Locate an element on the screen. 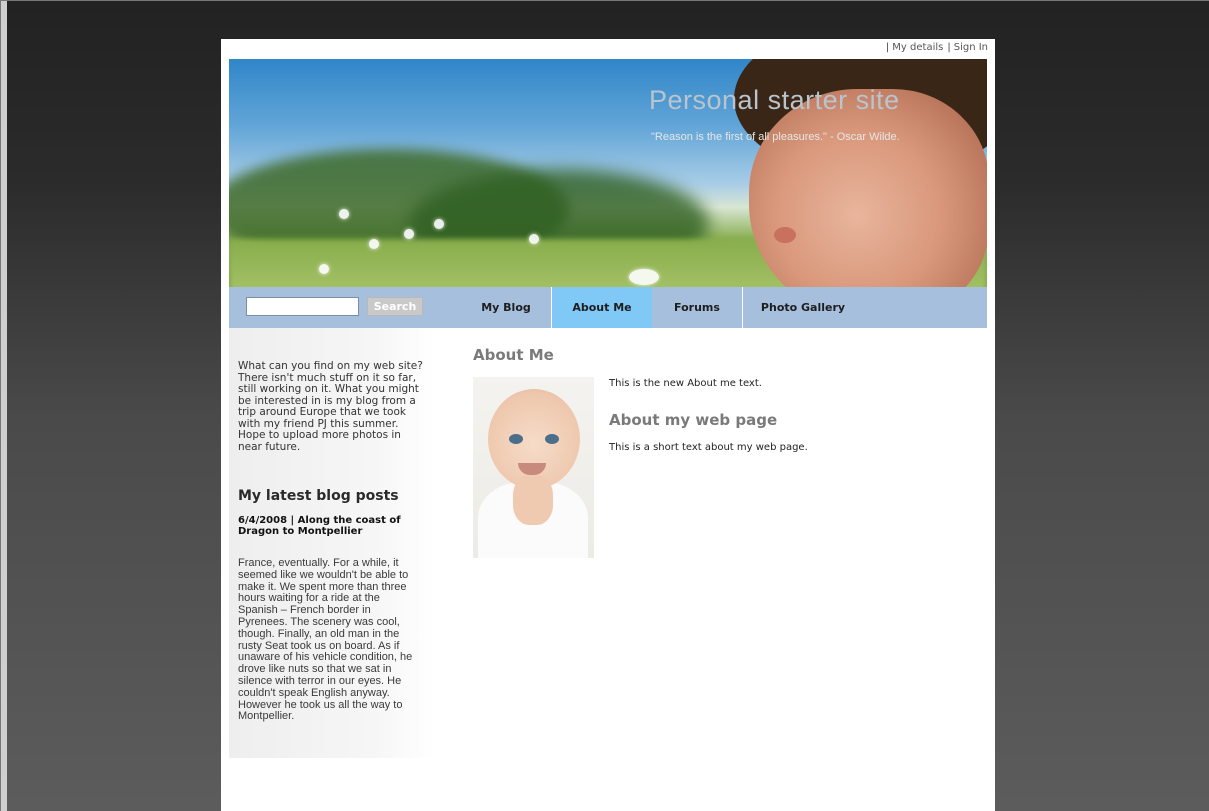 The image size is (1209, 811). banner-girl-face is located at coordinates (868, 188).